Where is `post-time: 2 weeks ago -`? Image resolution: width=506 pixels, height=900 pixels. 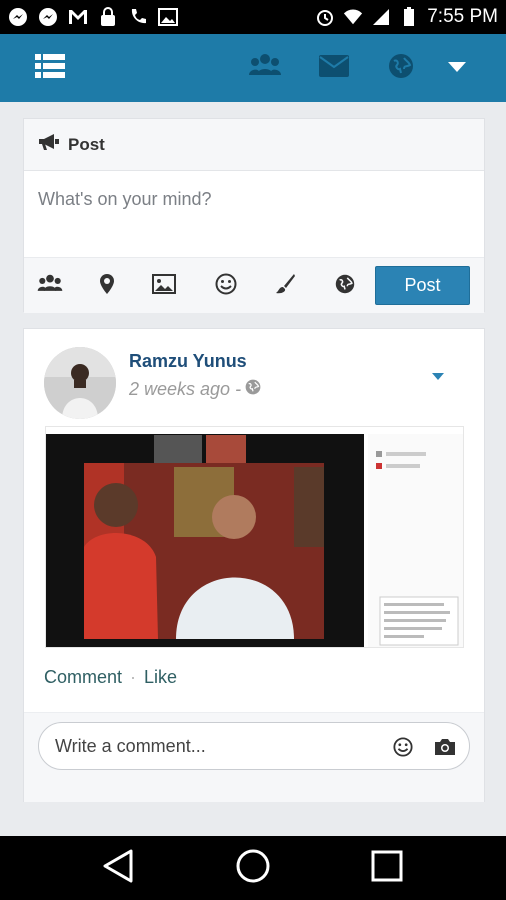 post-time: 2 weeks ago - is located at coordinates (185, 389).